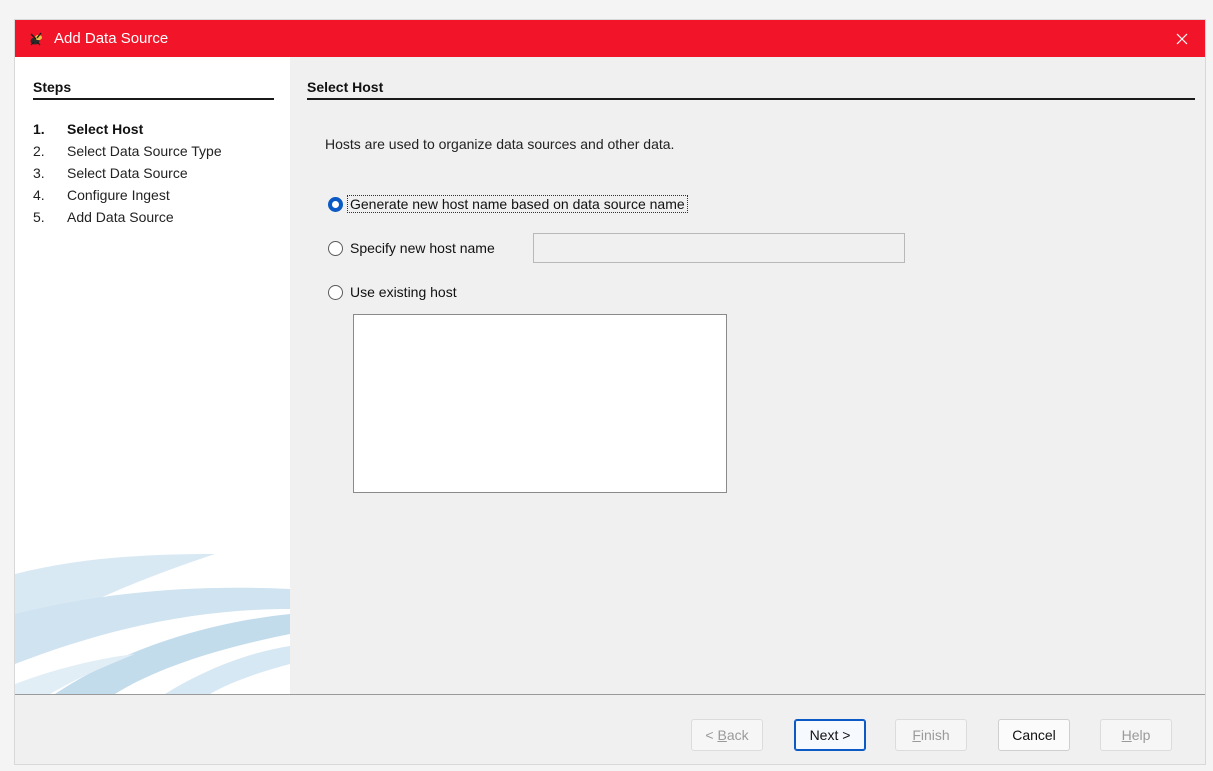 This screenshot has height=771, width=1213. What do you see at coordinates (830, 735) in the screenshot?
I see `next-button: Next >` at bounding box center [830, 735].